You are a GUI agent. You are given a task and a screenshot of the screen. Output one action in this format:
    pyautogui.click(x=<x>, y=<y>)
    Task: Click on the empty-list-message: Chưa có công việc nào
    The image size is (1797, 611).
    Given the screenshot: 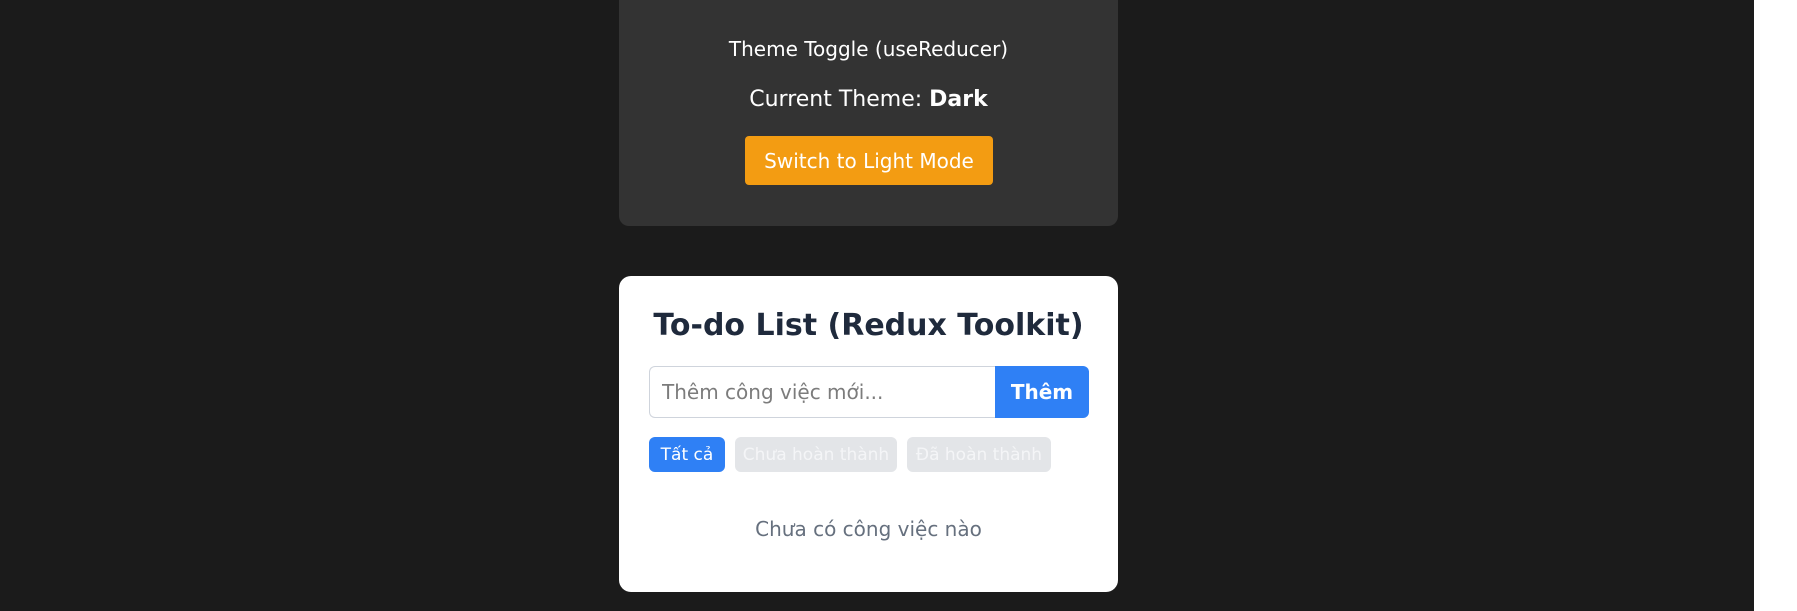 What is the action you would take?
    pyautogui.click(x=868, y=529)
    